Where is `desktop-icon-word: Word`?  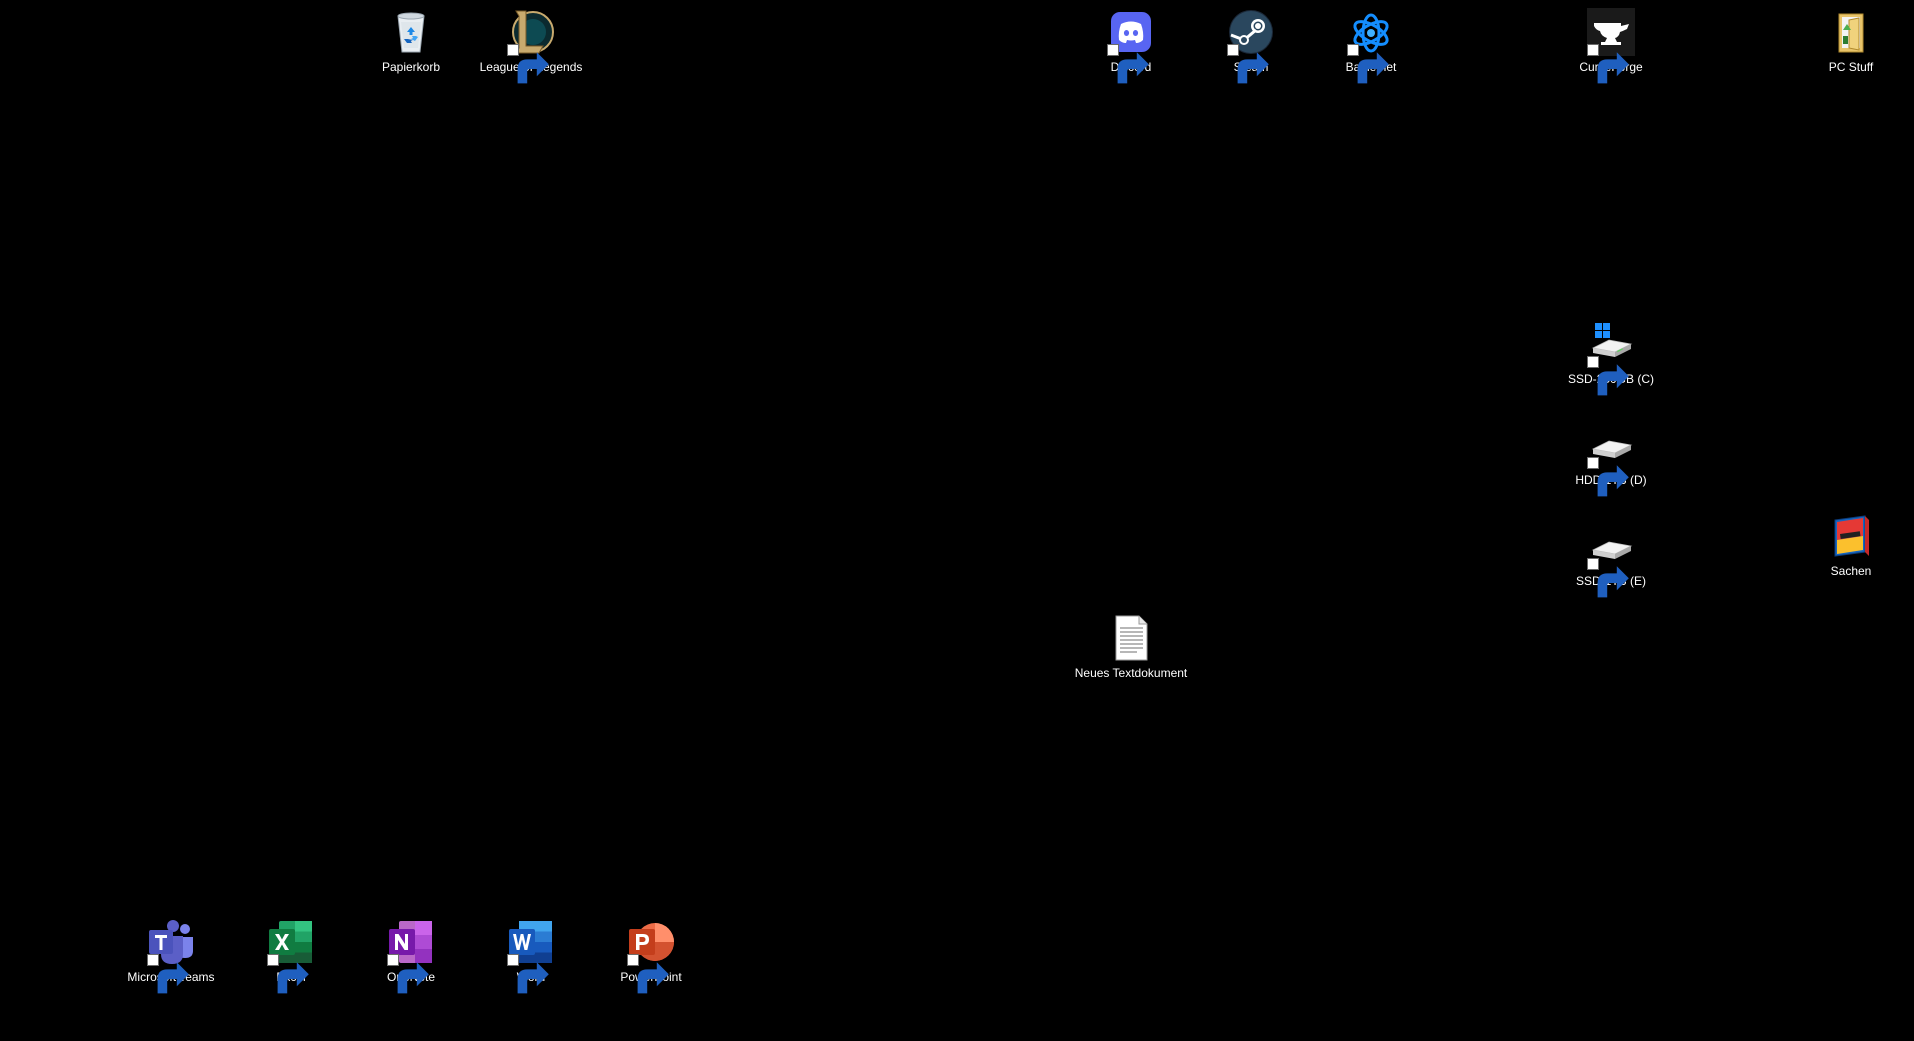
desktop-icon-word: Word is located at coordinates (531, 956).